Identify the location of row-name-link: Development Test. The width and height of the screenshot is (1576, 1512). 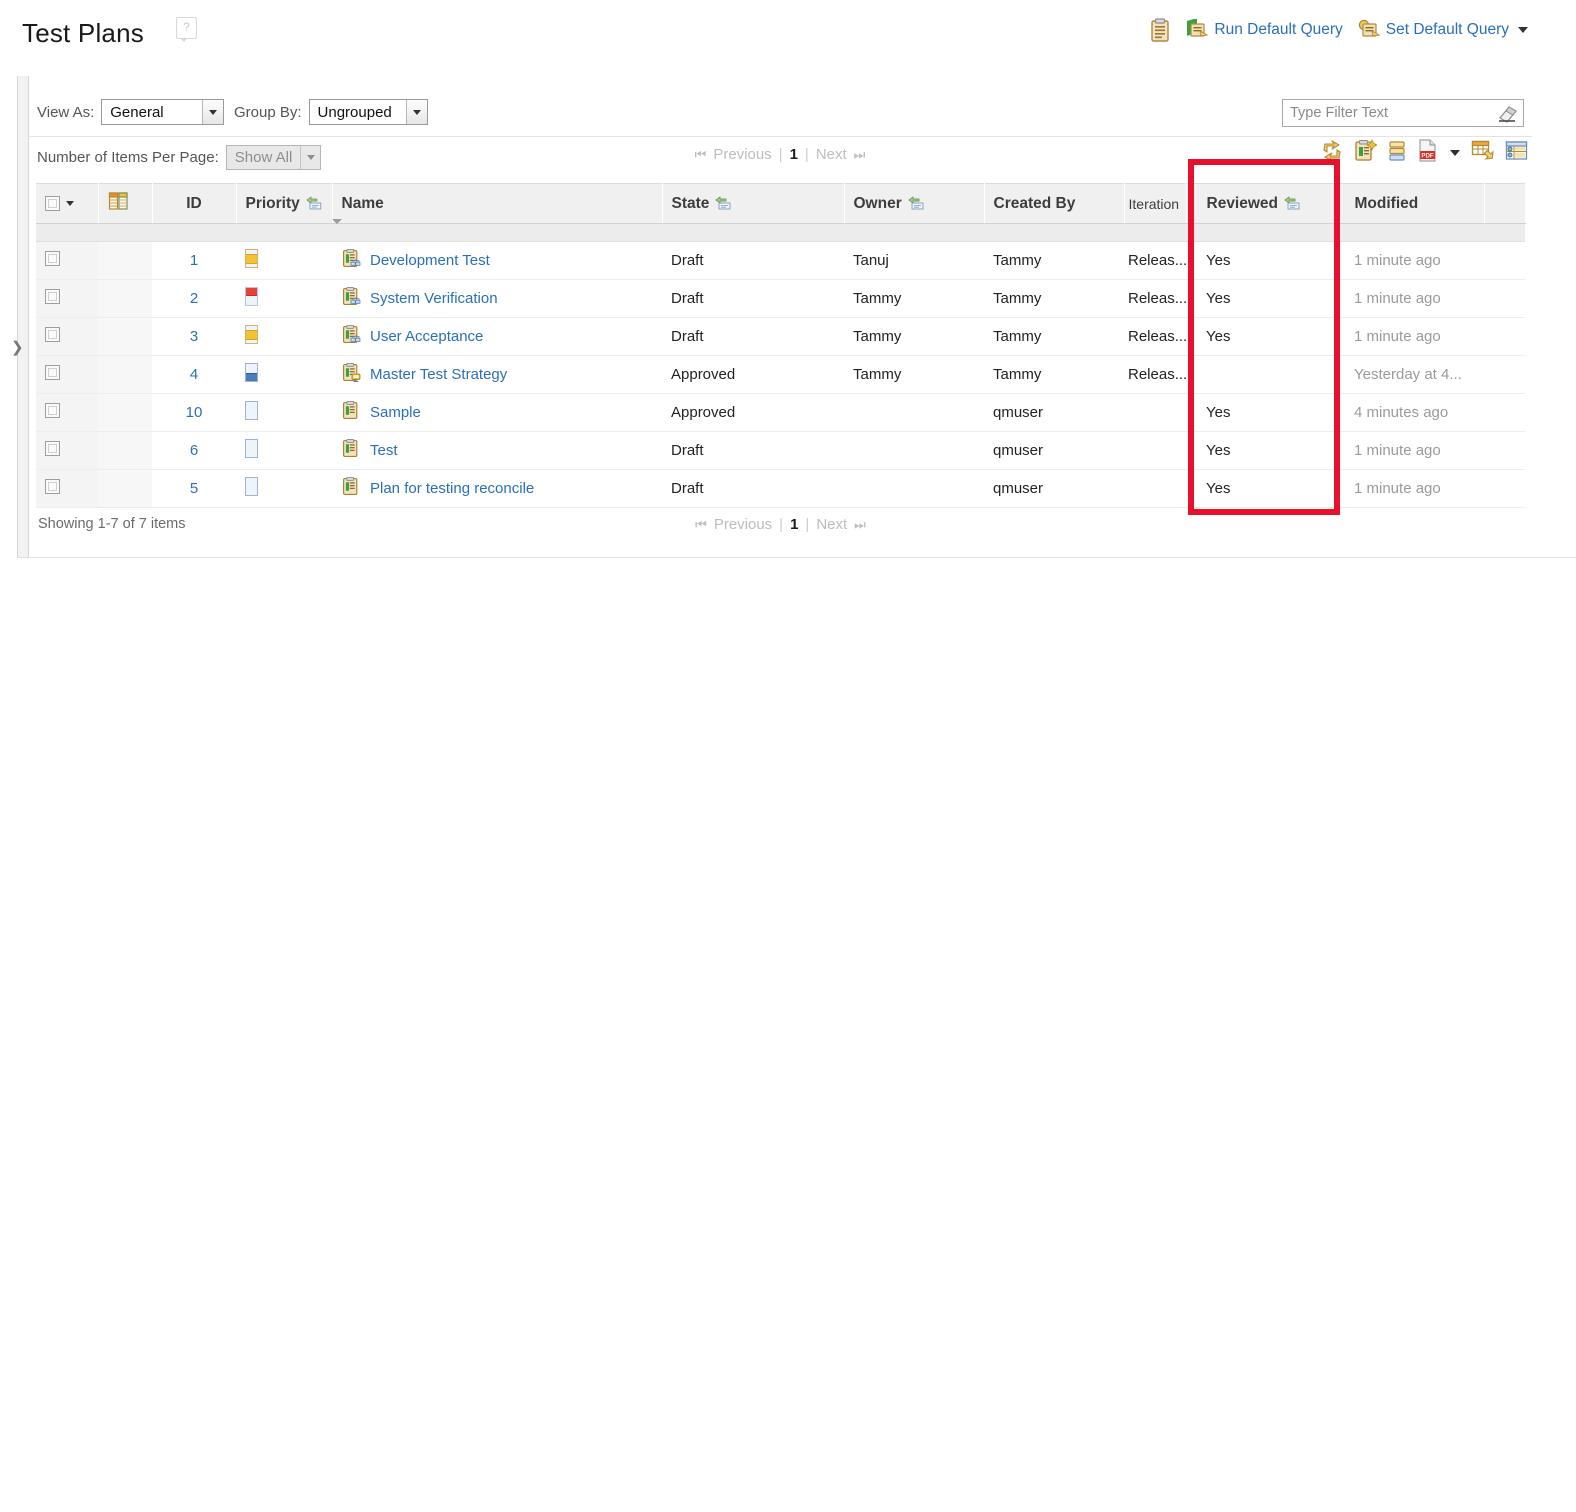
(430, 260).